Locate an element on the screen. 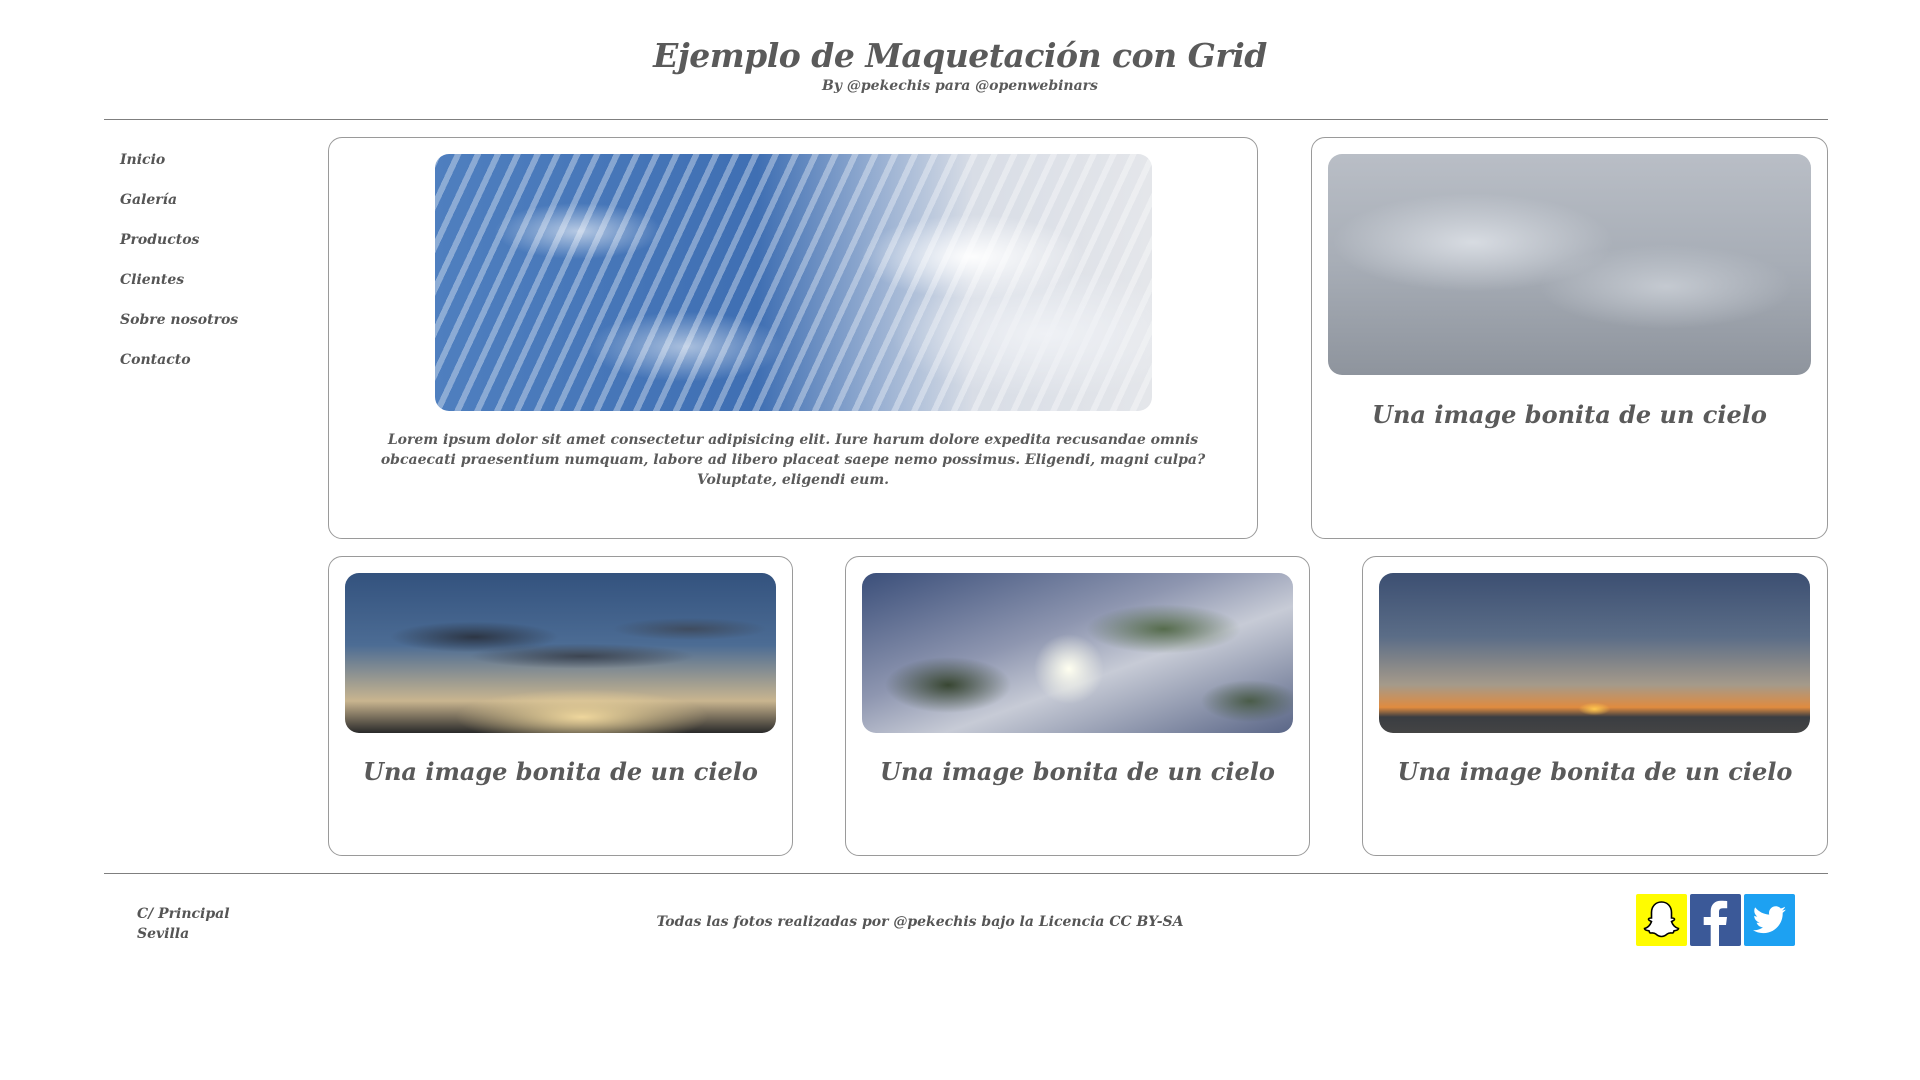  header-divider is located at coordinates (966, 119).